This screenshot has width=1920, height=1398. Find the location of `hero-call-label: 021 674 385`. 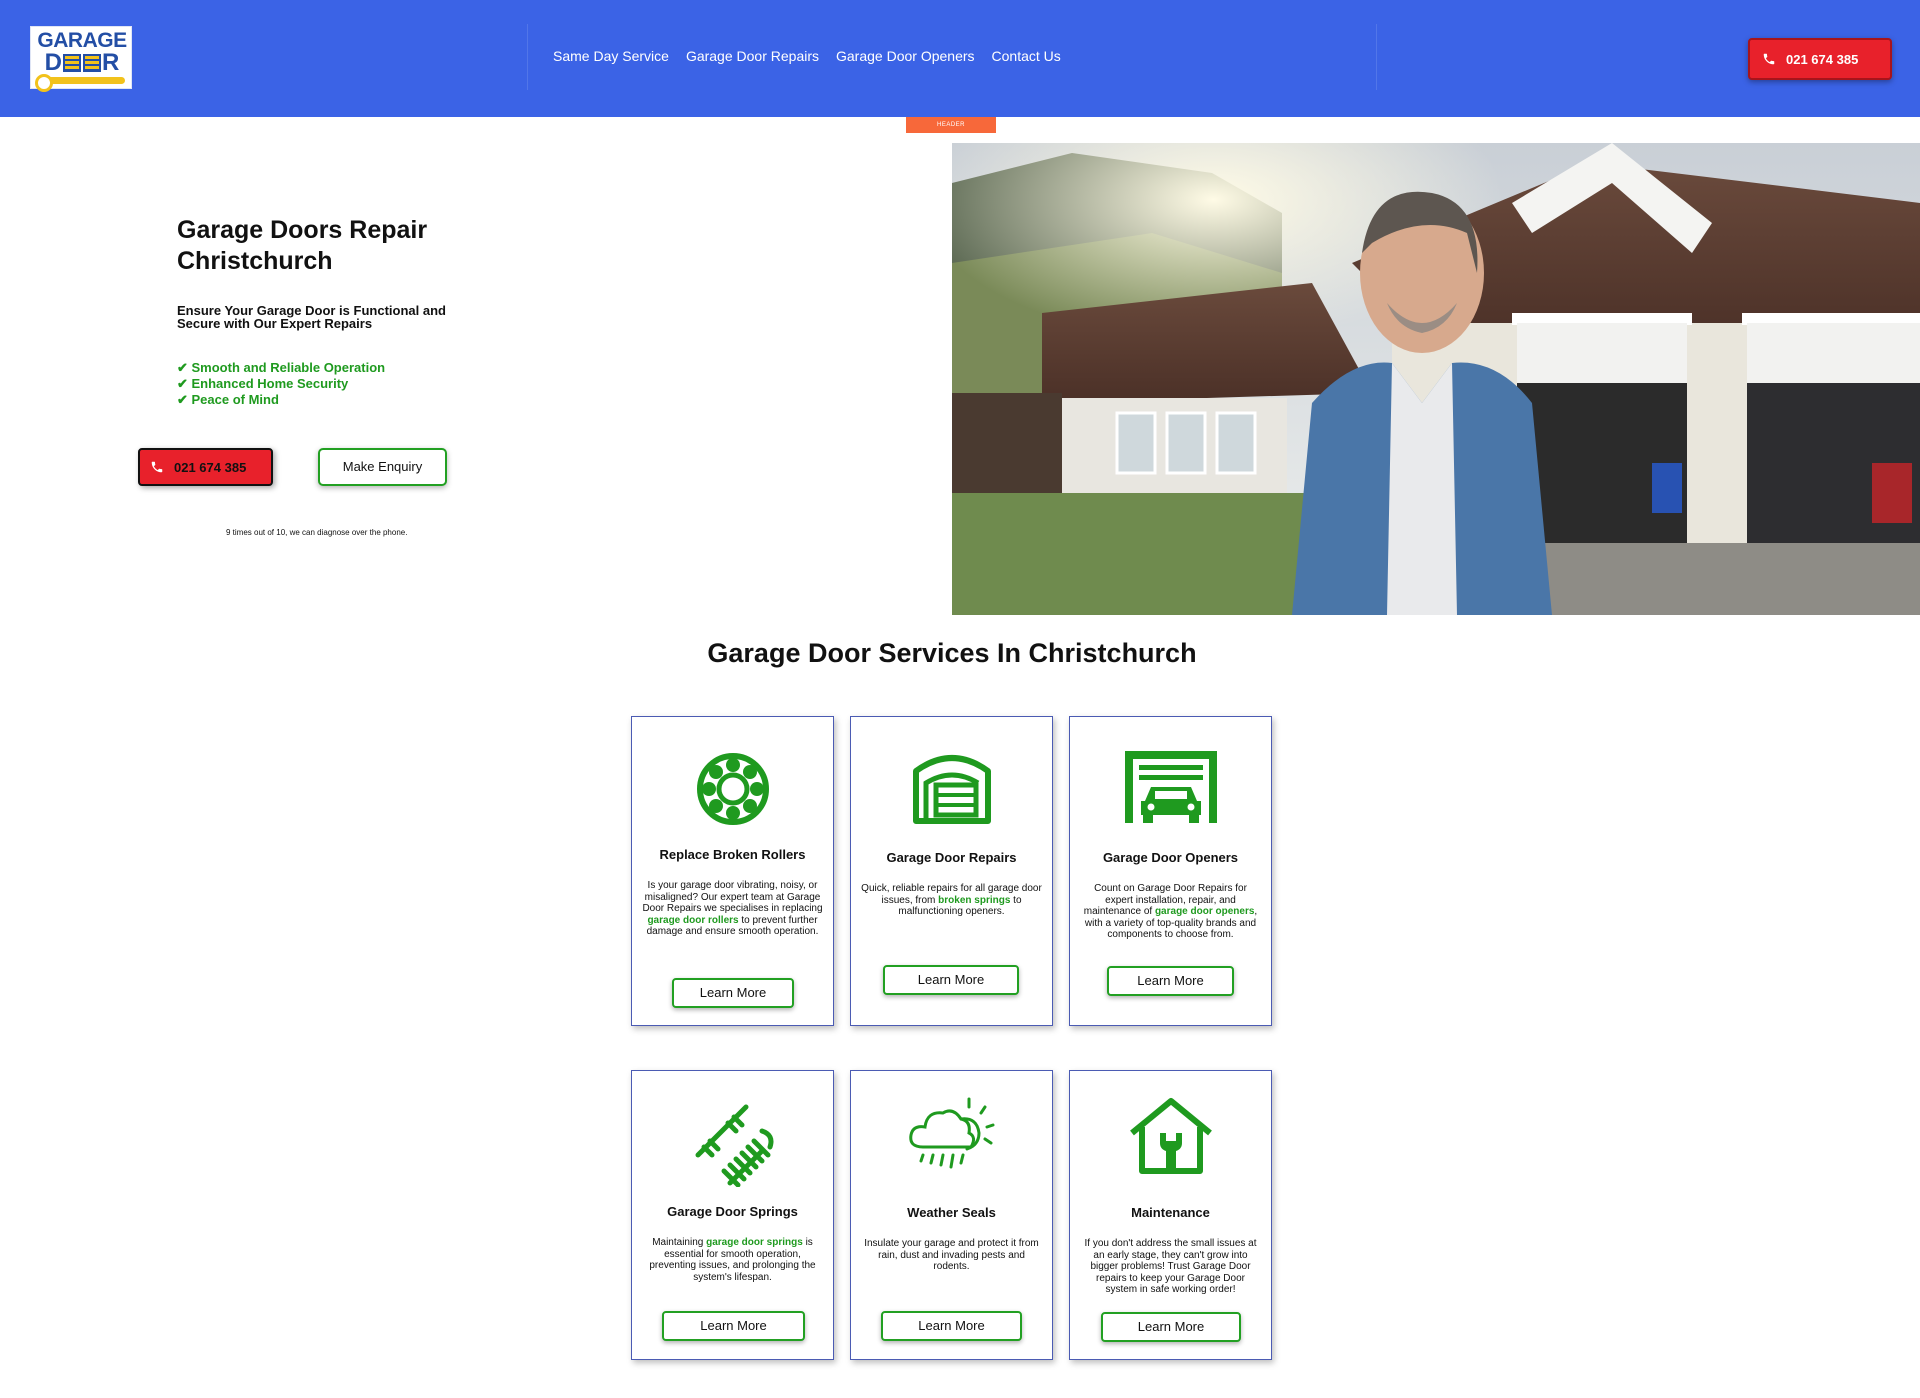

hero-call-label: 021 674 385 is located at coordinates (210, 467).